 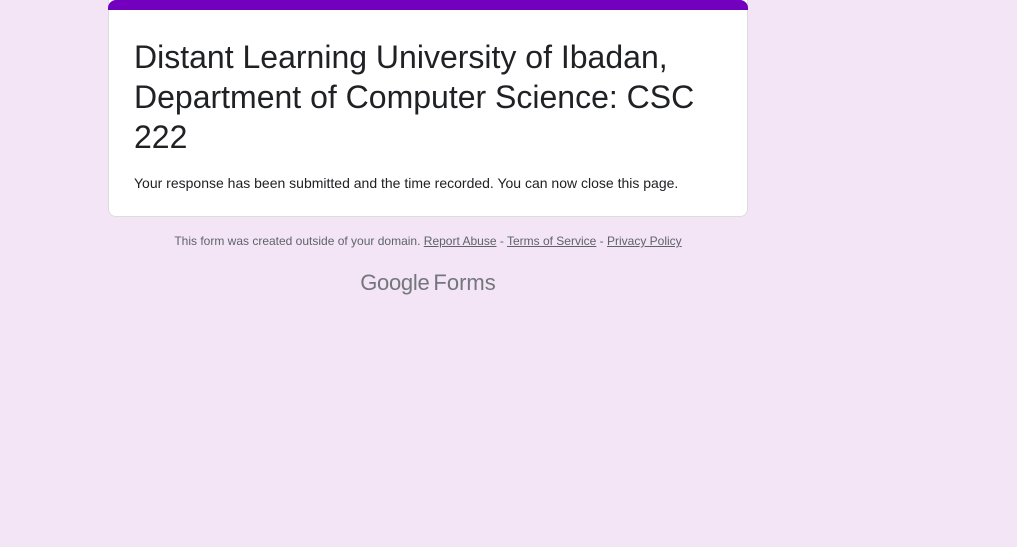 I want to click on privacy-policy-link: Privacy Policy, so click(x=644, y=241).